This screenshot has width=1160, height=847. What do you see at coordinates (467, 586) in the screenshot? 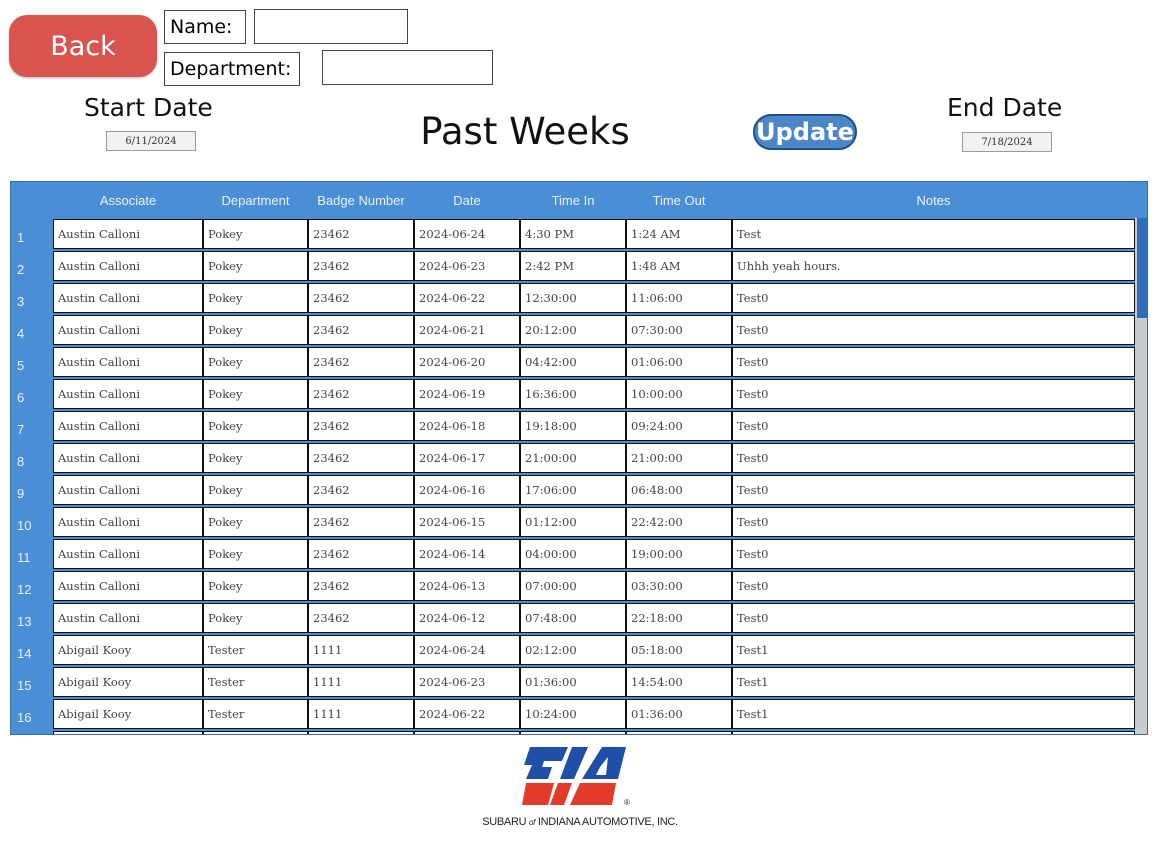
I see `cell-date: 2024-06-13` at bounding box center [467, 586].